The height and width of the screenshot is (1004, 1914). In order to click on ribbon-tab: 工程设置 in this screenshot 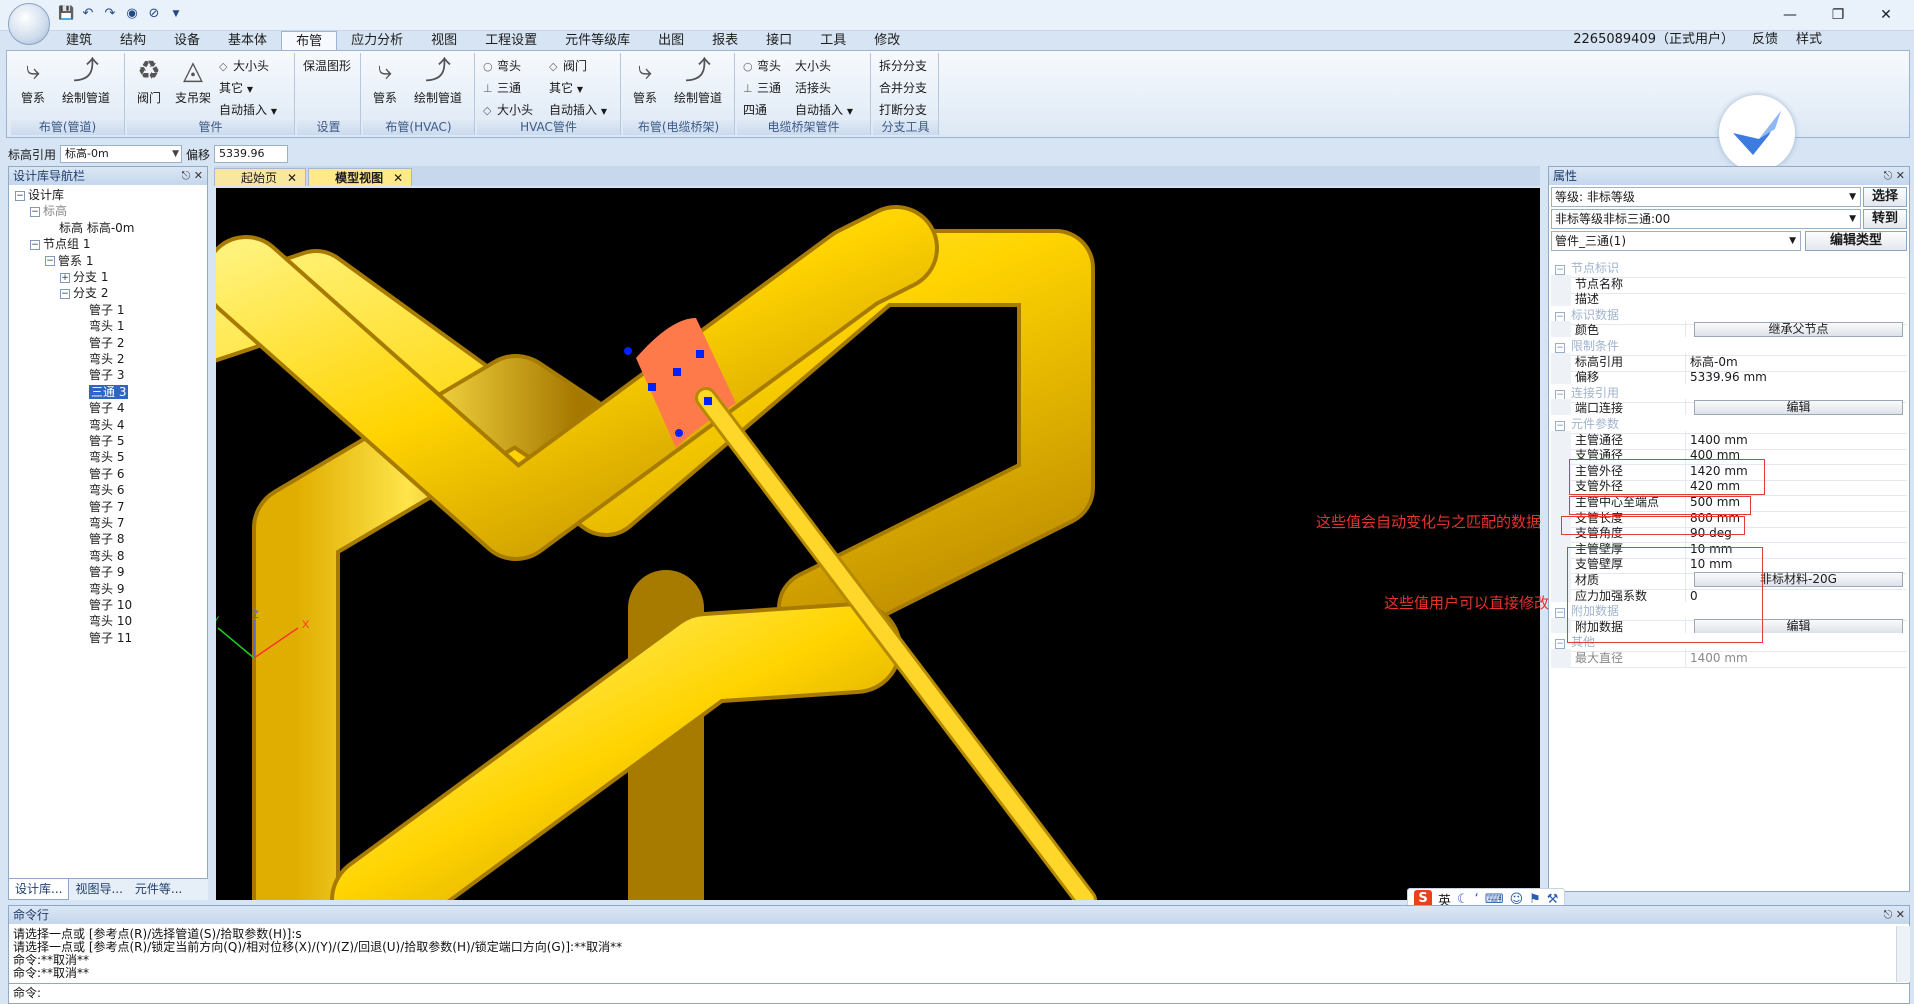, I will do `click(511, 40)`.